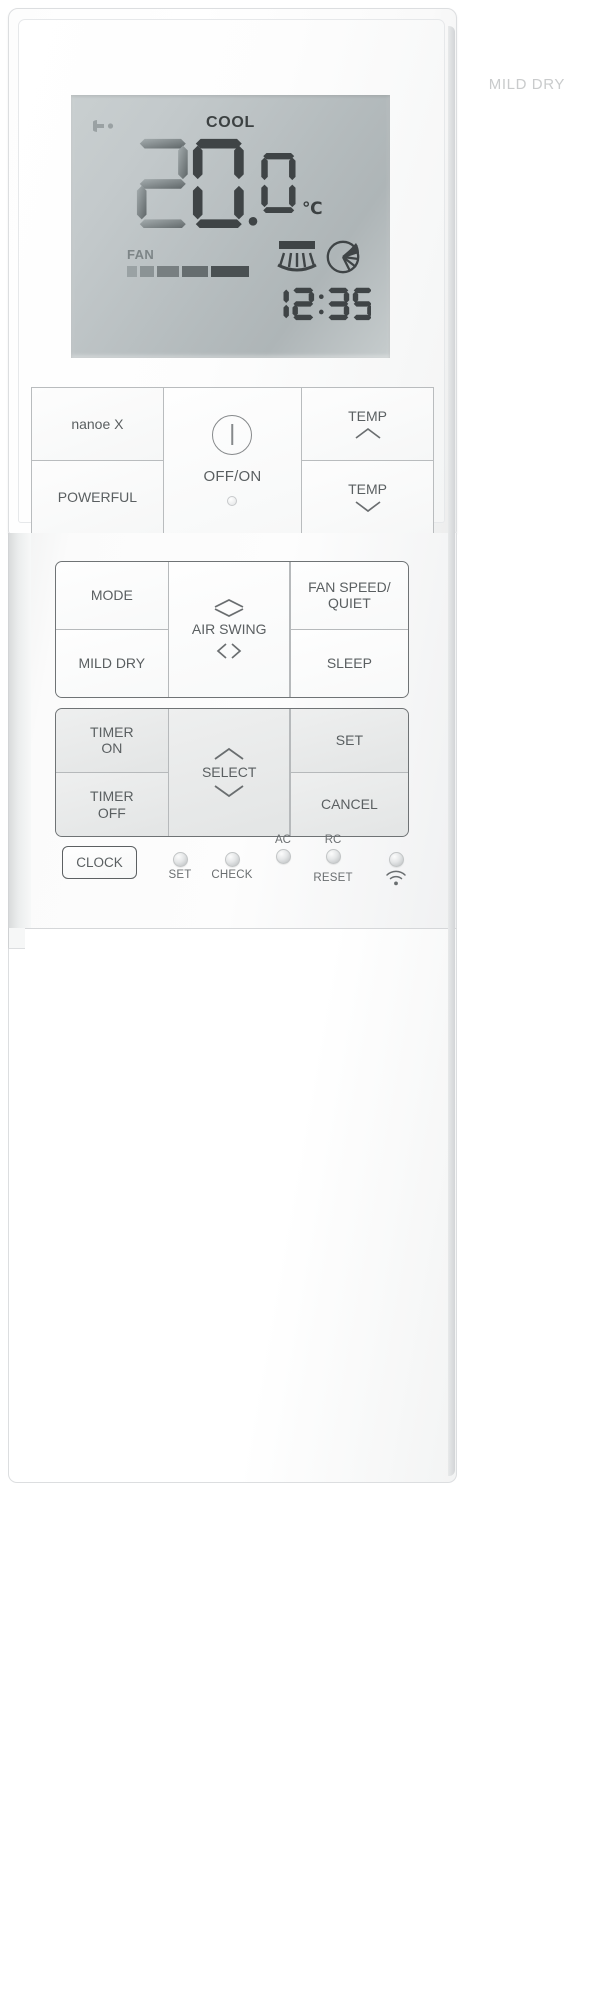 The image size is (591, 2000). Describe the element at coordinates (112, 731) in the screenshot. I see `timer-on-label-line1: TIMER` at that location.